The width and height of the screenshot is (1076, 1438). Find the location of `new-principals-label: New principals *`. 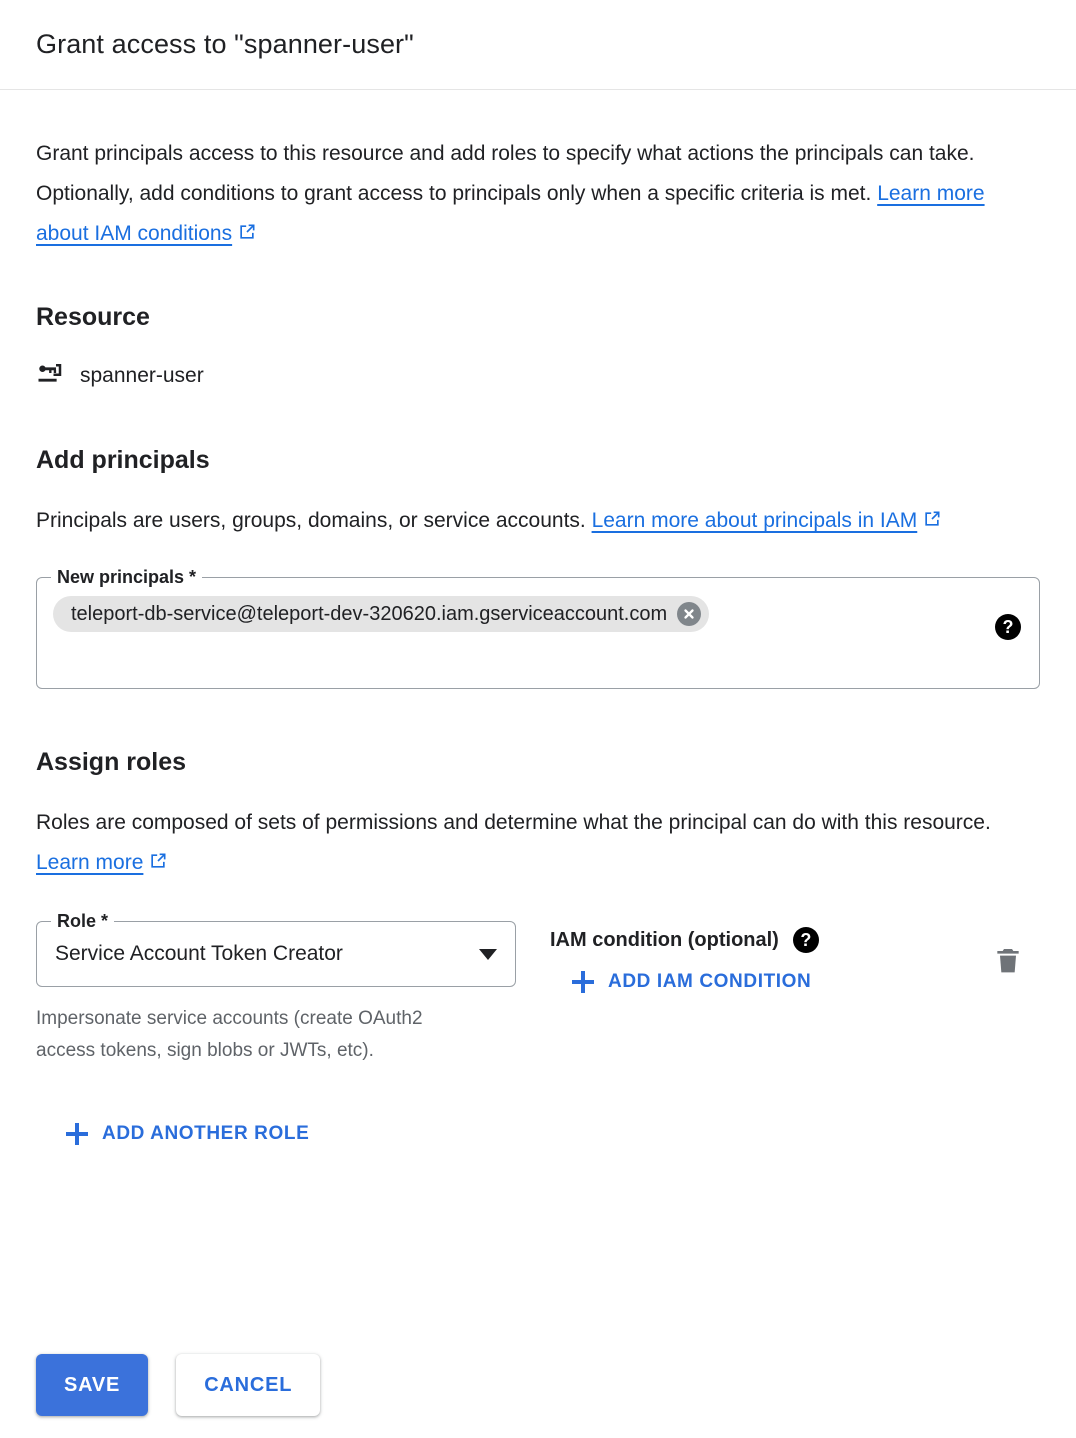

new-principals-label: New principals * is located at coordinates (127, 577).